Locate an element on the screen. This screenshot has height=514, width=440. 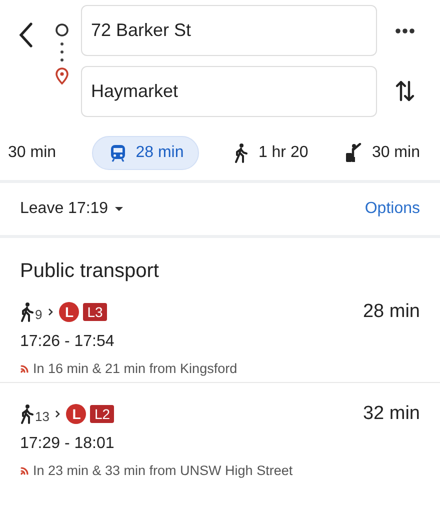
walk-minutes: 13 is located at coordinates (42, 416).